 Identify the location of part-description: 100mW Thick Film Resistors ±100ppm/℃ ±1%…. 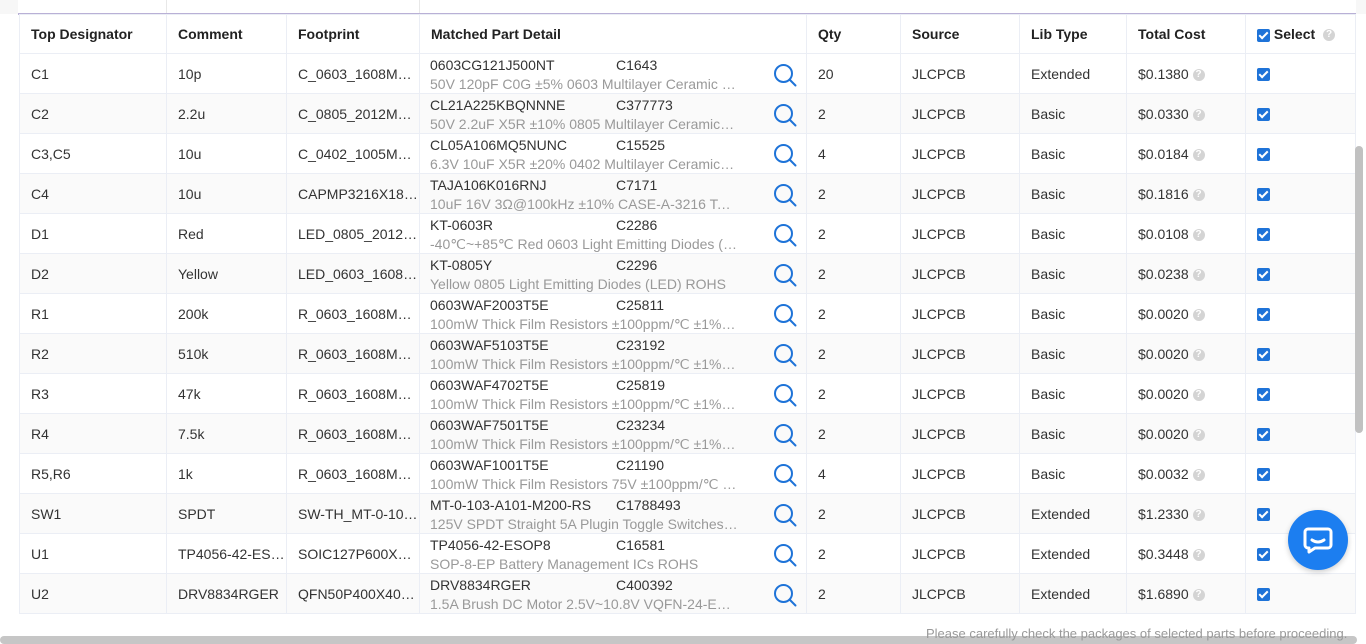
(584, 444).